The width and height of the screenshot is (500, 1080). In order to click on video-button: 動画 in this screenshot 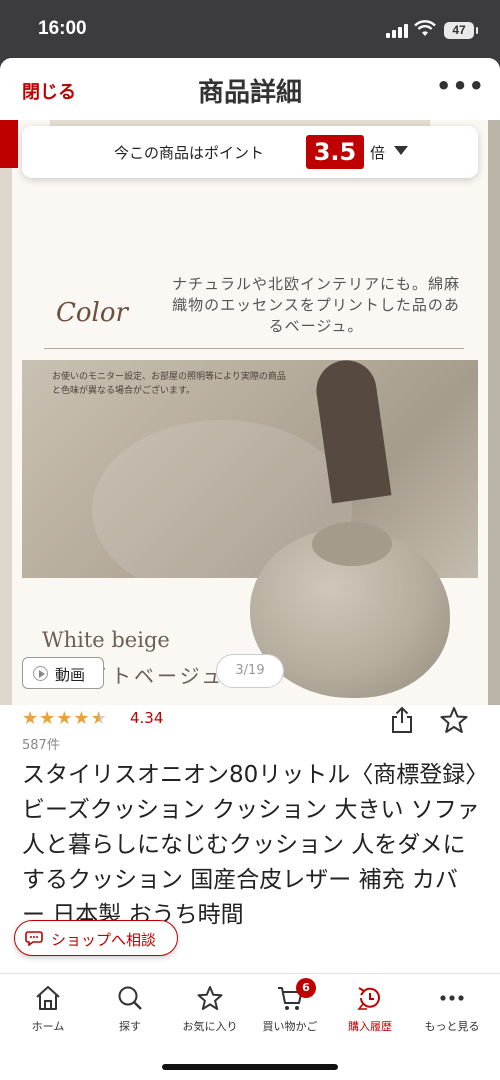, I will do `click(63, 673)`.